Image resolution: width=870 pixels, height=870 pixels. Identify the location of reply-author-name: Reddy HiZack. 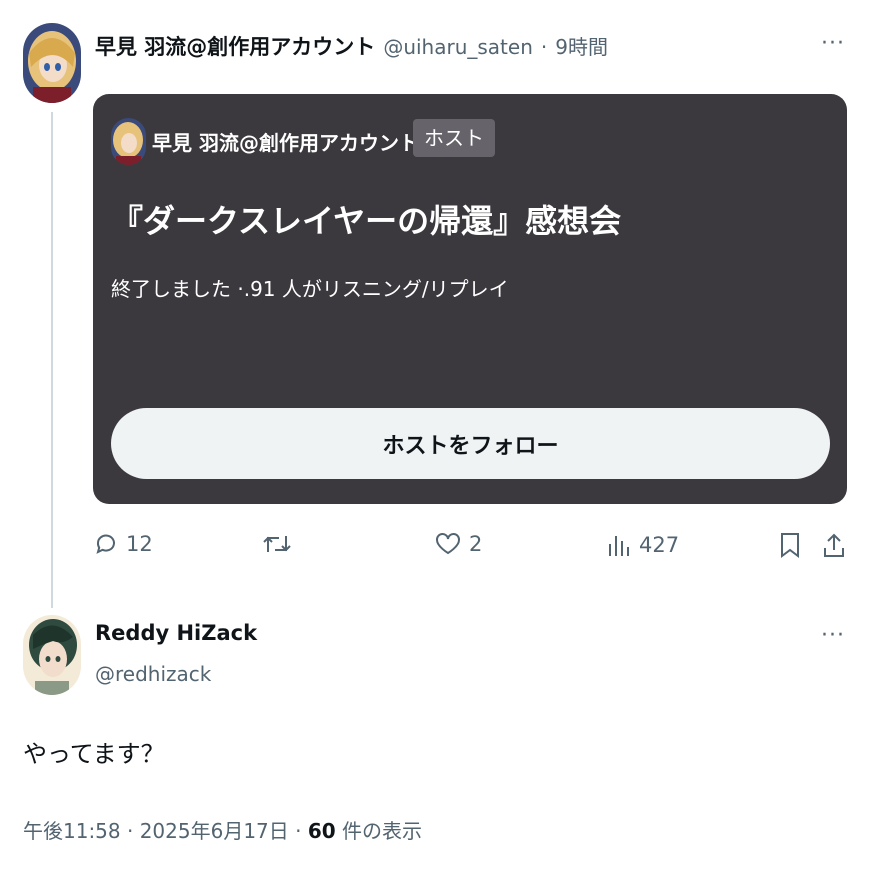
(176, 633).